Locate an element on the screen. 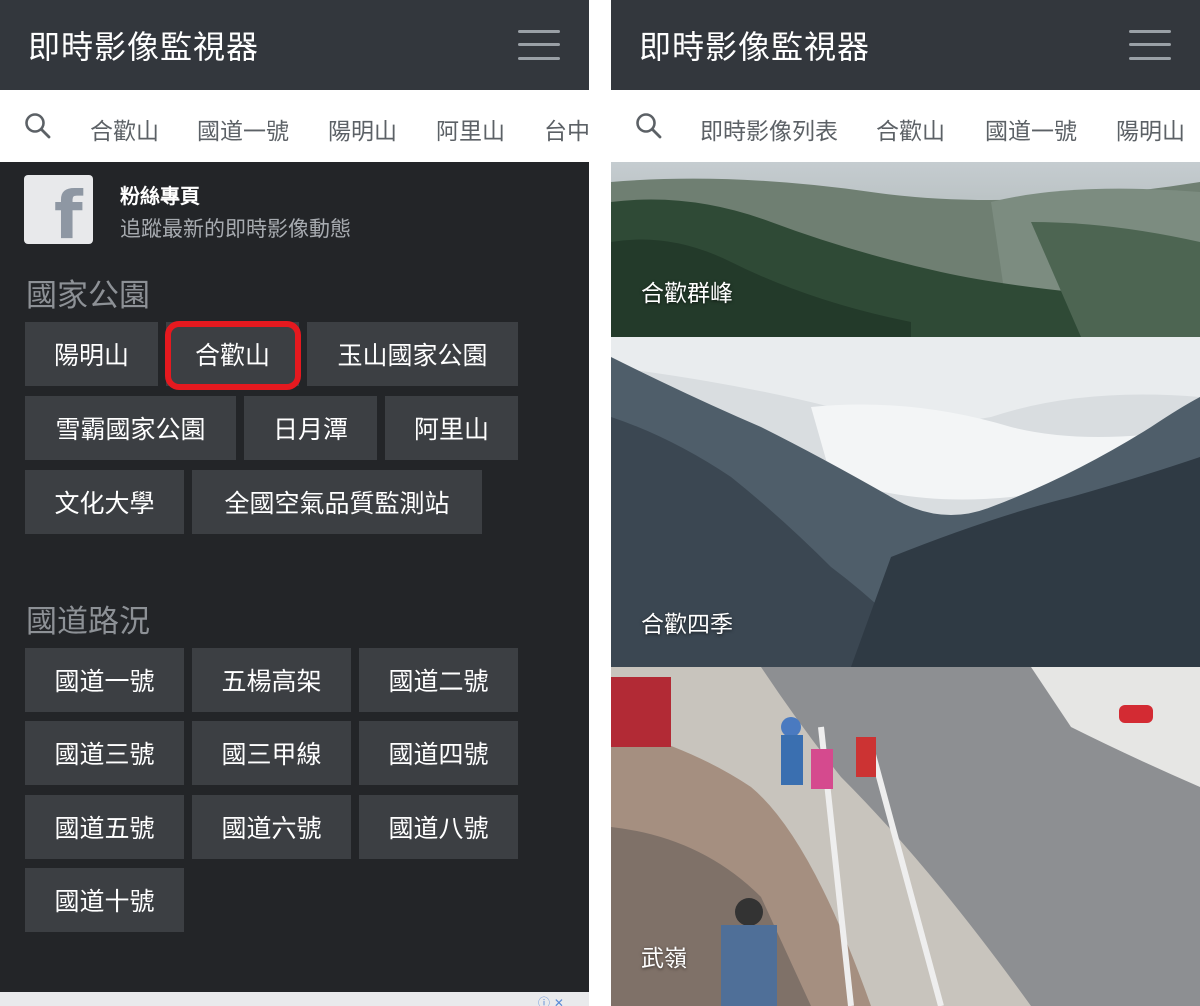 This screenshot has height=1006, width=1200. camera-label: 武嶺 is located at coordinates (664, 959).